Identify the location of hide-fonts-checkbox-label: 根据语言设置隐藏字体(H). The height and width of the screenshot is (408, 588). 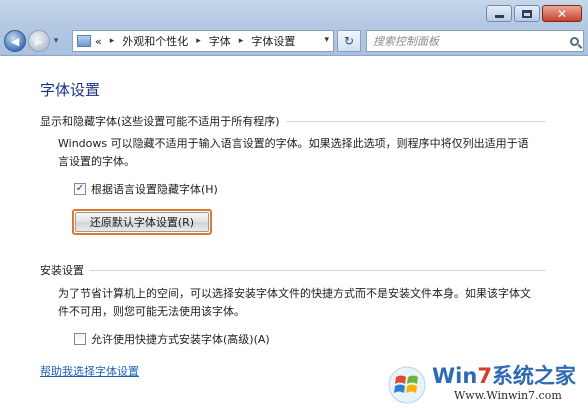
(154, 189).